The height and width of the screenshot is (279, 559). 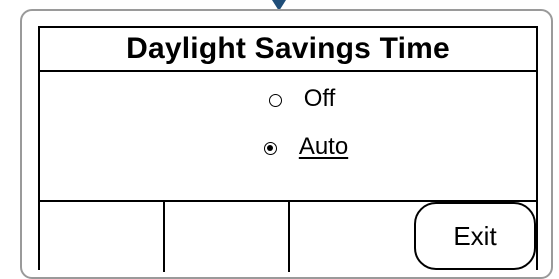 What do you see at coordinates (319, 98) in the screenshot?
I see `option-off-label: Off` at bounding box center [319, 98].